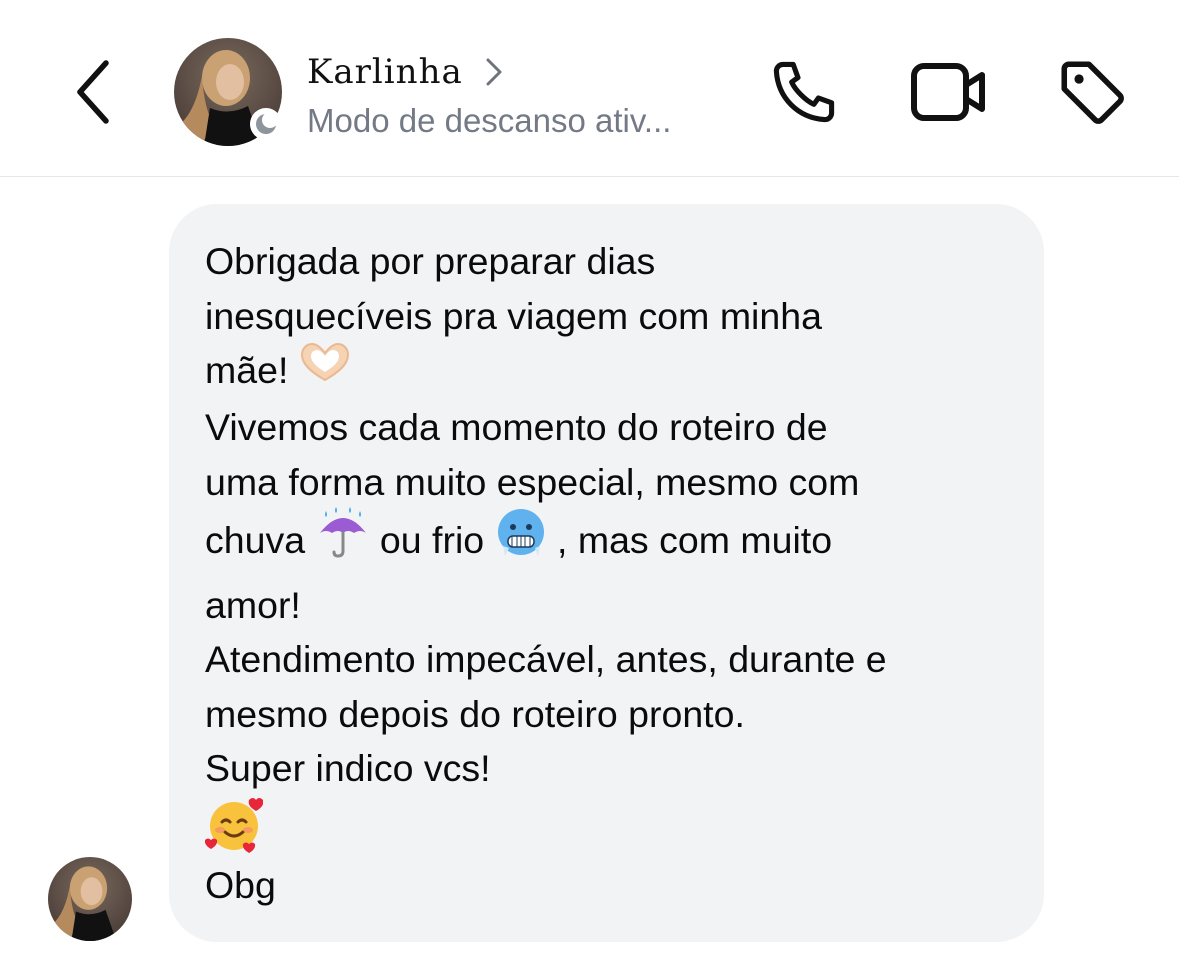 The width and height of the screenshot is (1179, 970). I want to click on video-call-button, so click(948, 92).